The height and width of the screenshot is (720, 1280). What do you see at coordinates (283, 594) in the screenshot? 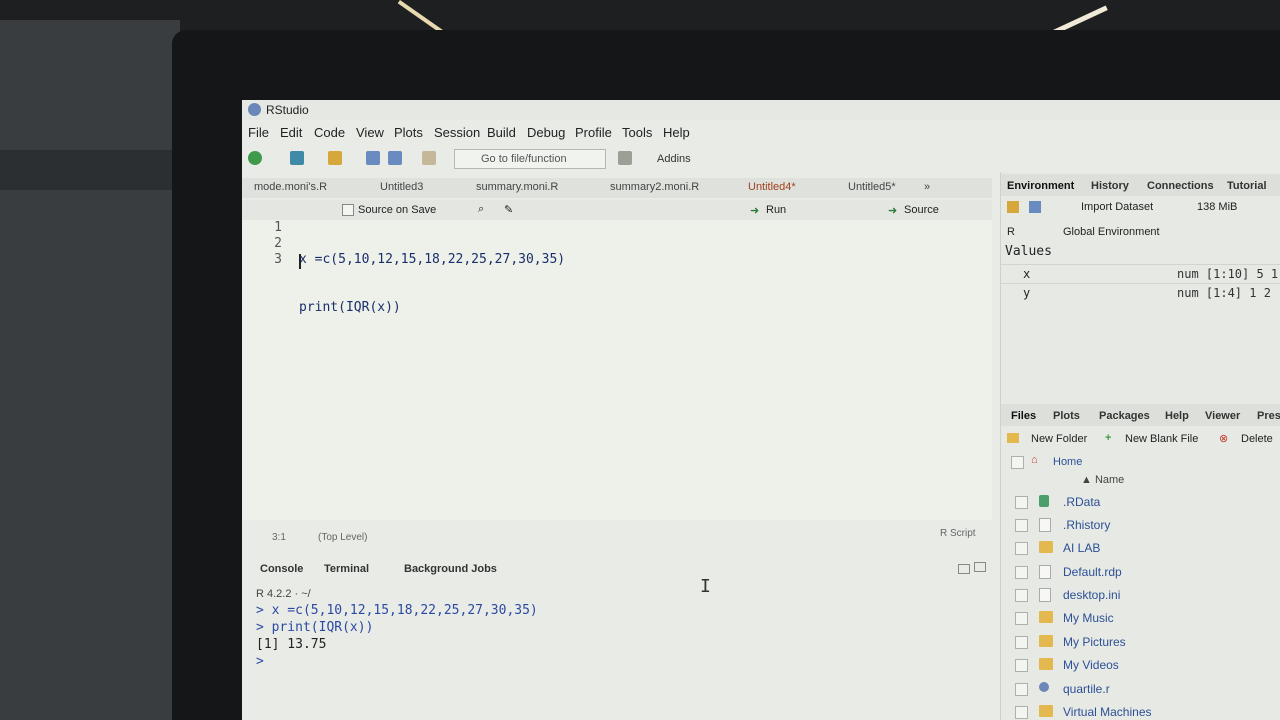
I see `r-version-label: R 4.2.2 · ~/` at bounding box center [283, 594].